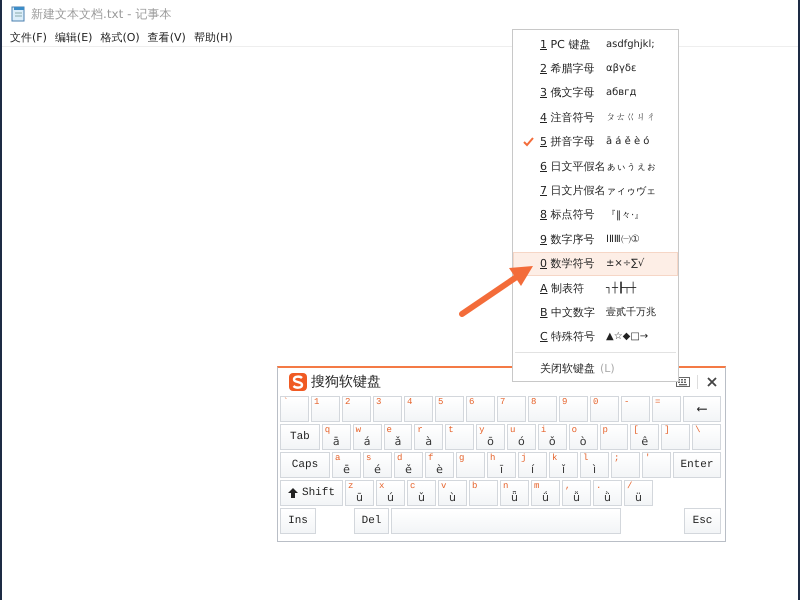  What do you see at coordinates (377, 465) in the screenshot?
I see `keyboard-key: s é` at bounding box center [377, 465].